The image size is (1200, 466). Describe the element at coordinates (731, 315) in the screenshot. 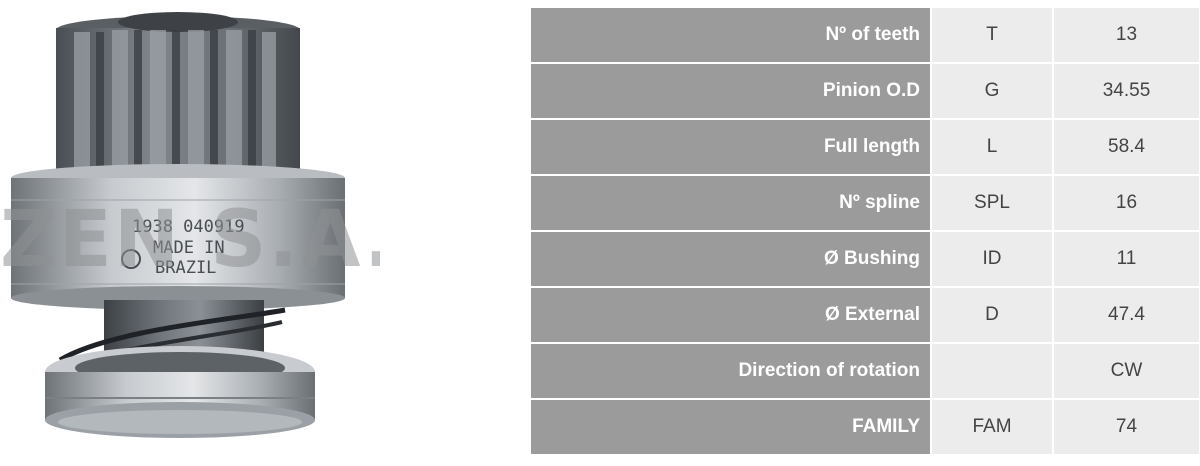

I see `spec-label: Ø External` at that location.